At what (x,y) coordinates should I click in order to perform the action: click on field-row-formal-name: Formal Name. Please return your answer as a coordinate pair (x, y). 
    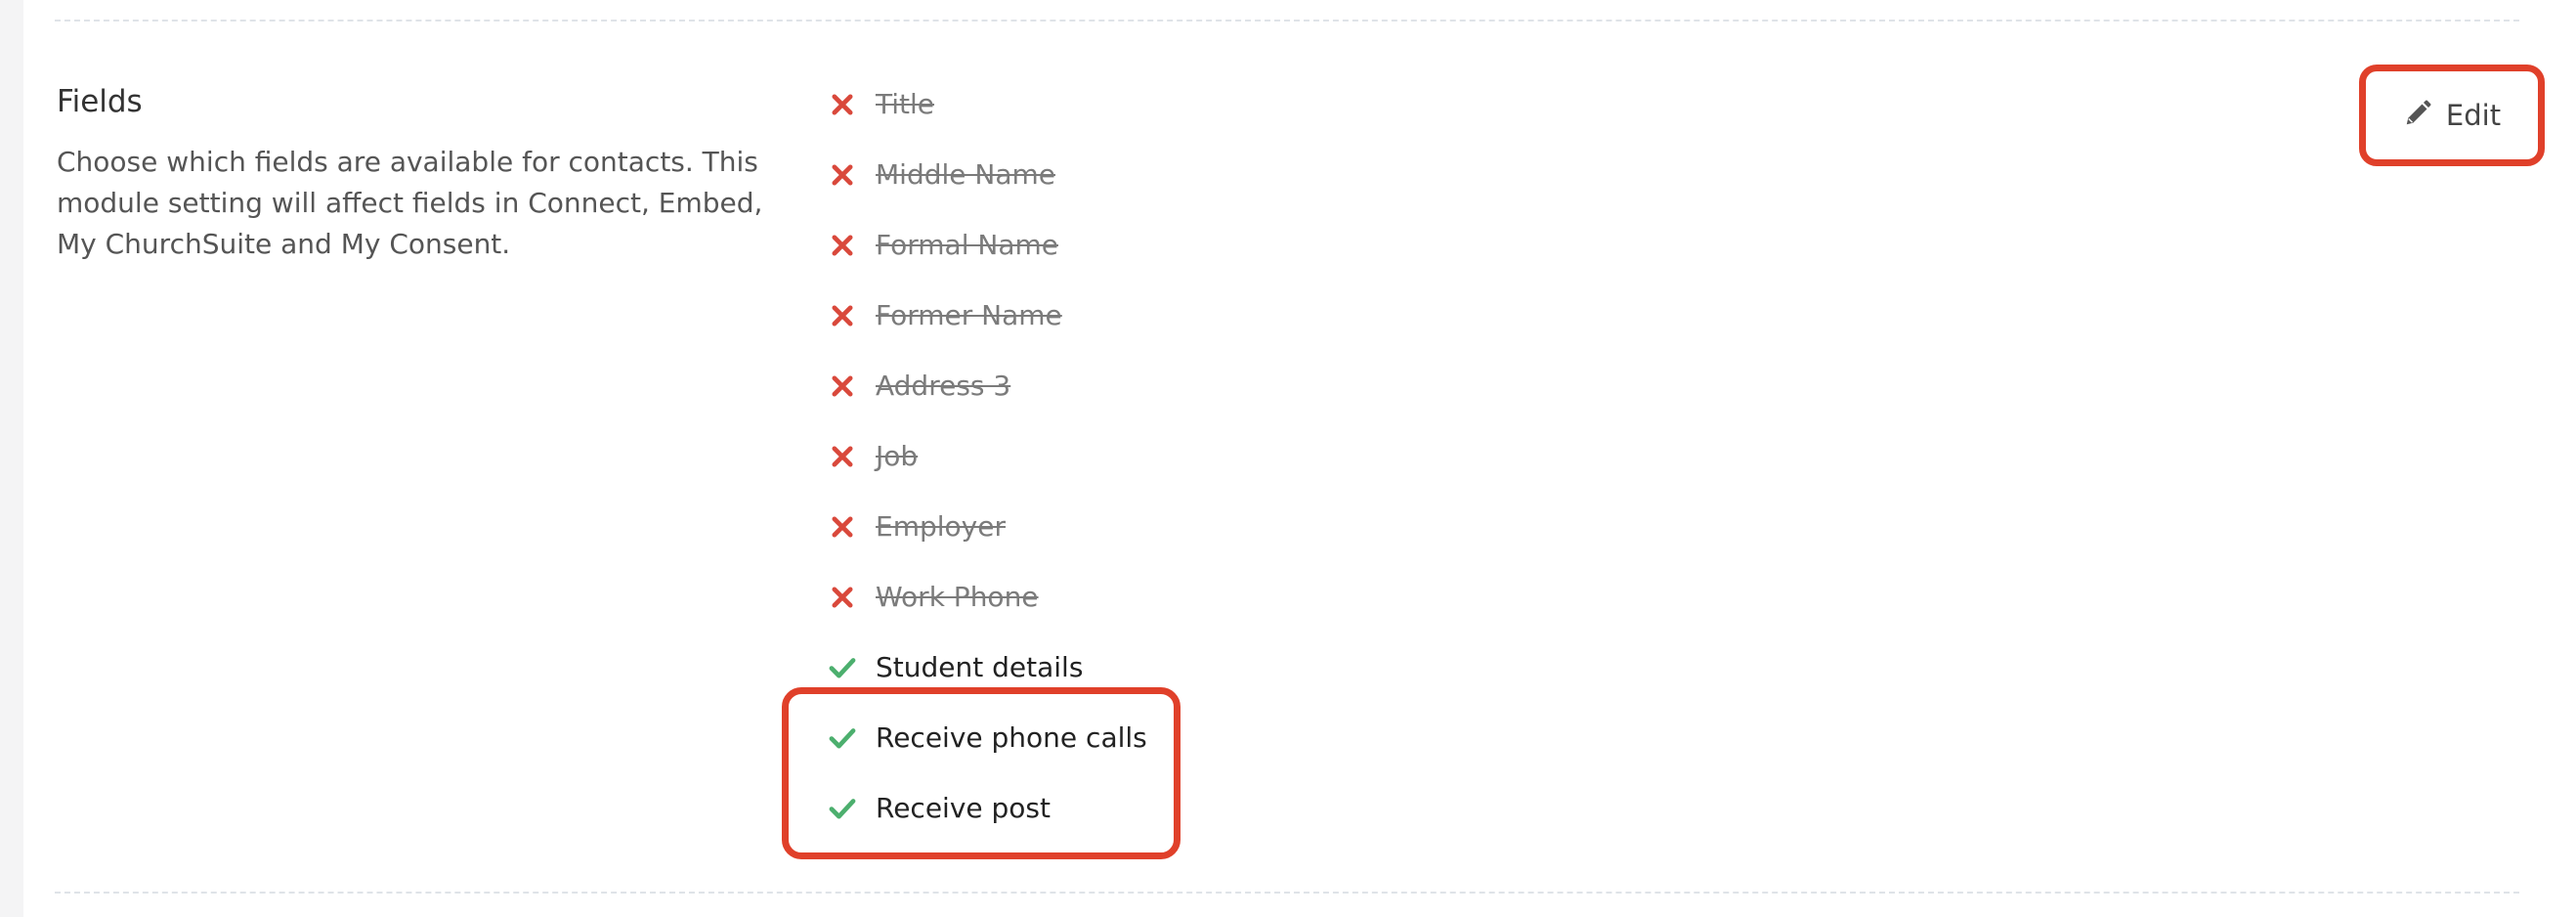
    Looking at the image, I should click on (985, 260).